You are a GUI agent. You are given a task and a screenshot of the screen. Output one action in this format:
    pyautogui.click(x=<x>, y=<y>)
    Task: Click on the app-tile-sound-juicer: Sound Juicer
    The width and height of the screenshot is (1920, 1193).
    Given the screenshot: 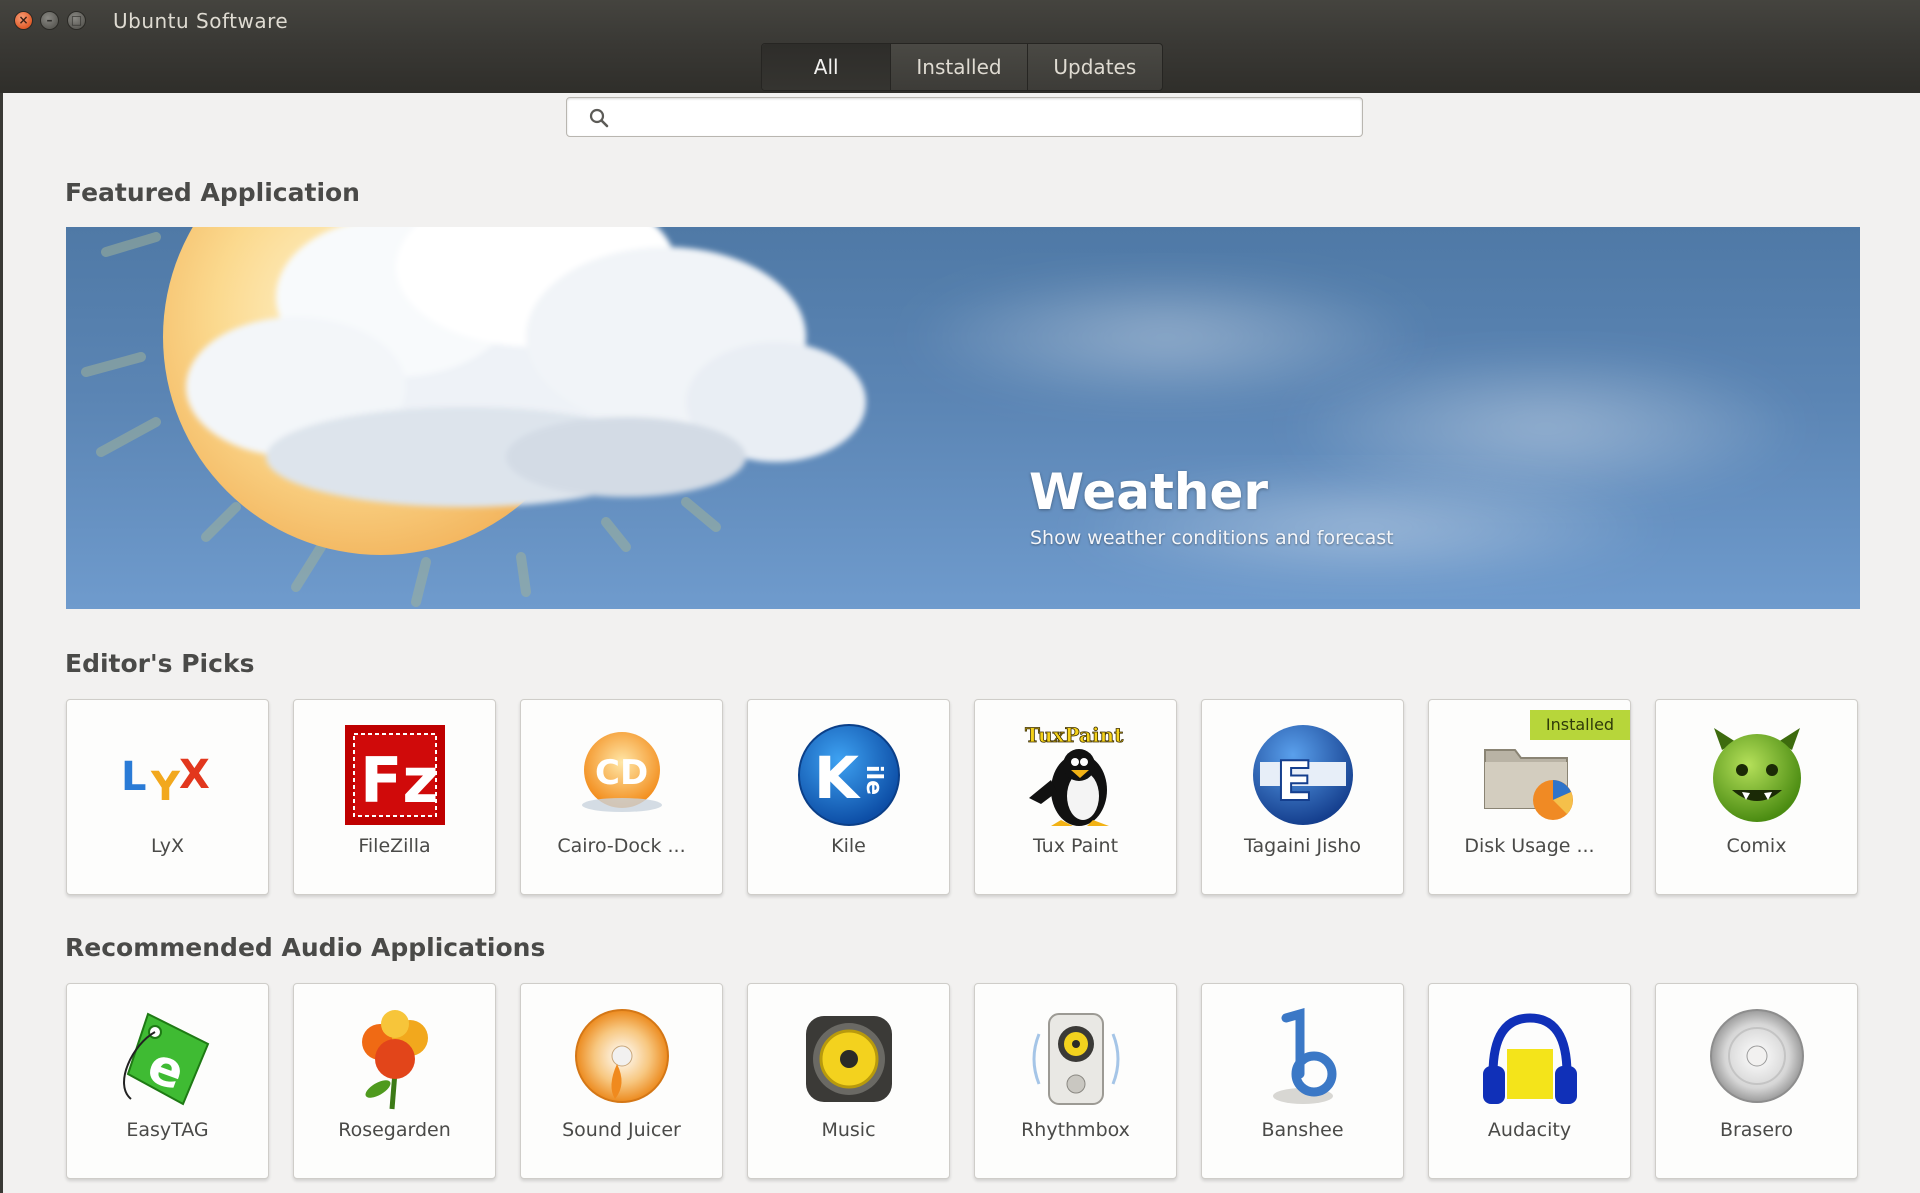 What is the action you would take?
    pyautogui.click(x=621, y=1081)
    